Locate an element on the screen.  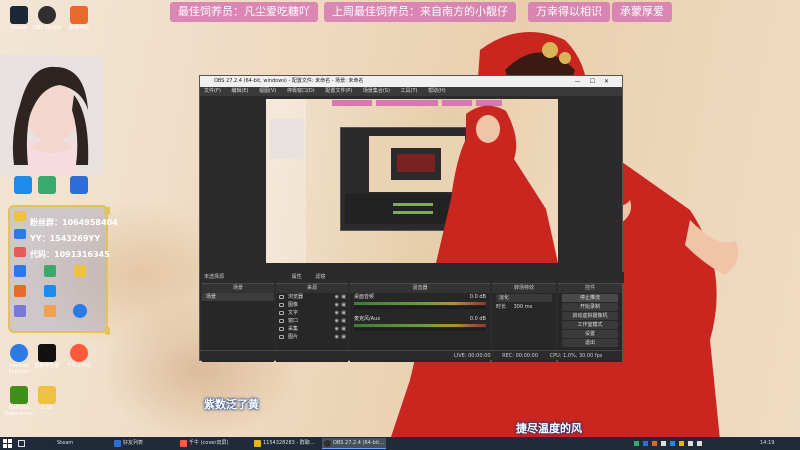
duration-row: 时长 300 ms is located at coordinates (514, 307).